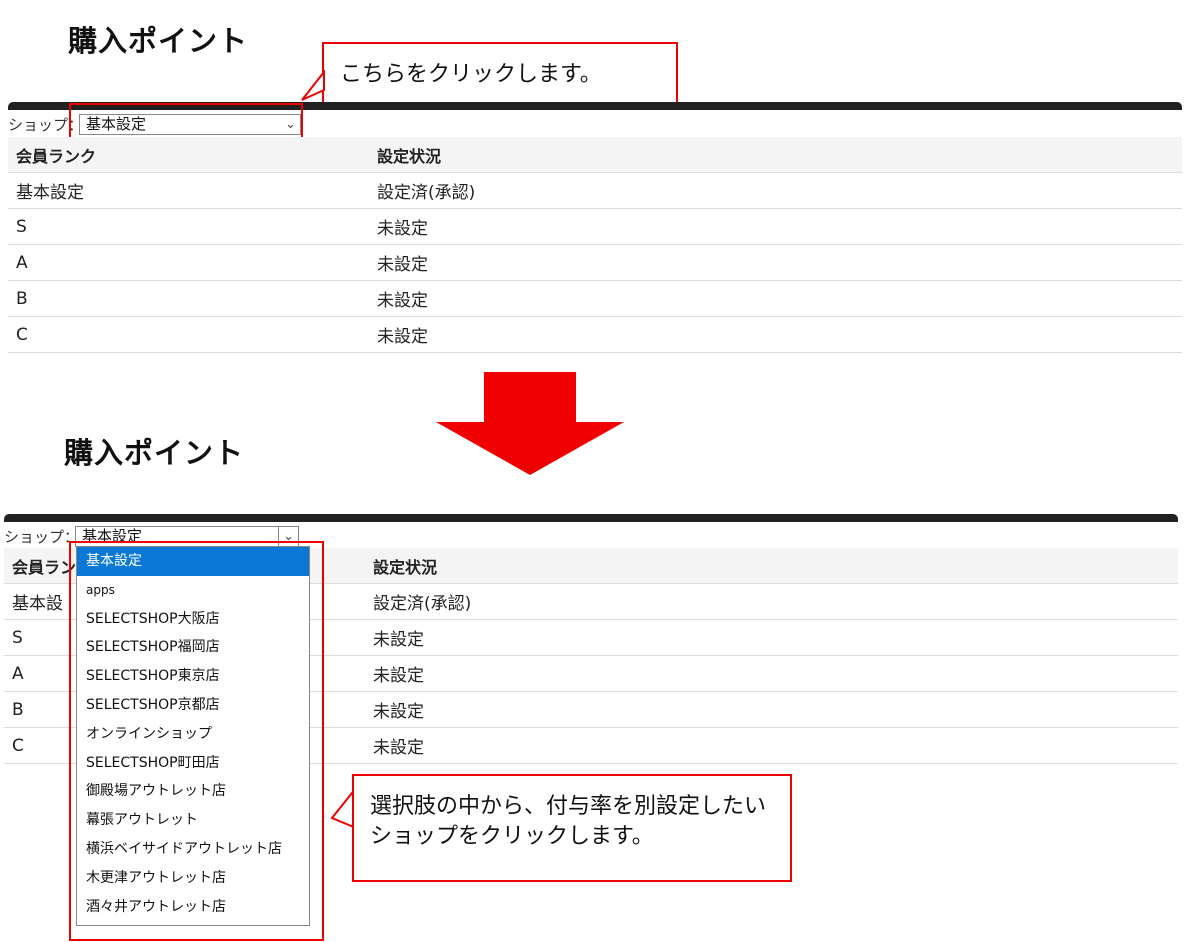 The height and width of the screenshot is (942, 1189). Describe the element at coordinates (568, 821) in the screenshot. I see `callout-text: 選択肢の中から、付与率を別設定したいショップをクリックします。` at that location.